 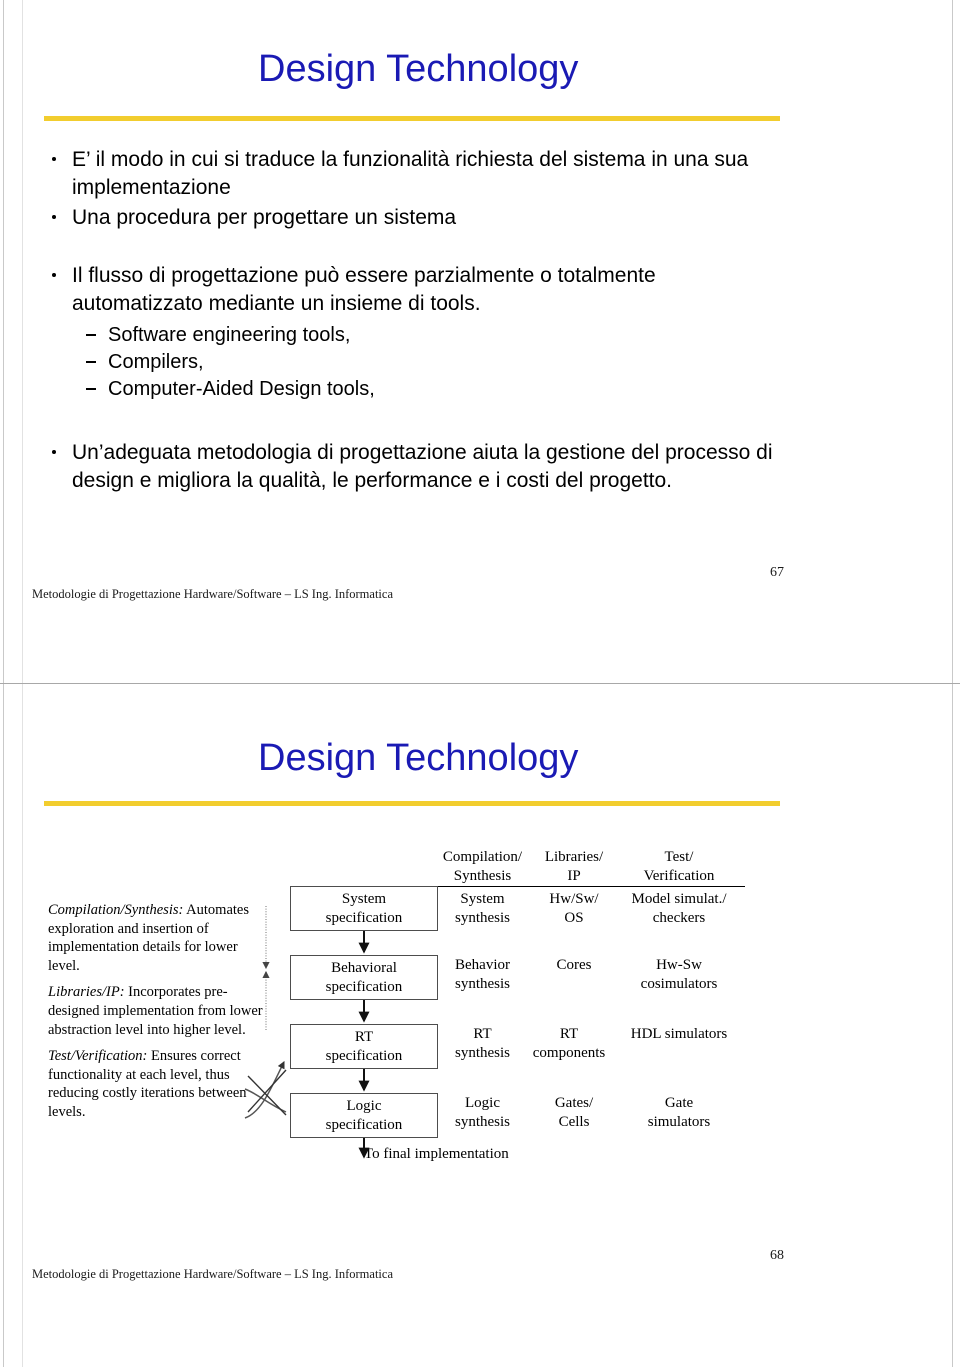 I want to click on column-header-libraries-ip: Libraries/ IP, so click(x=574, y=867).